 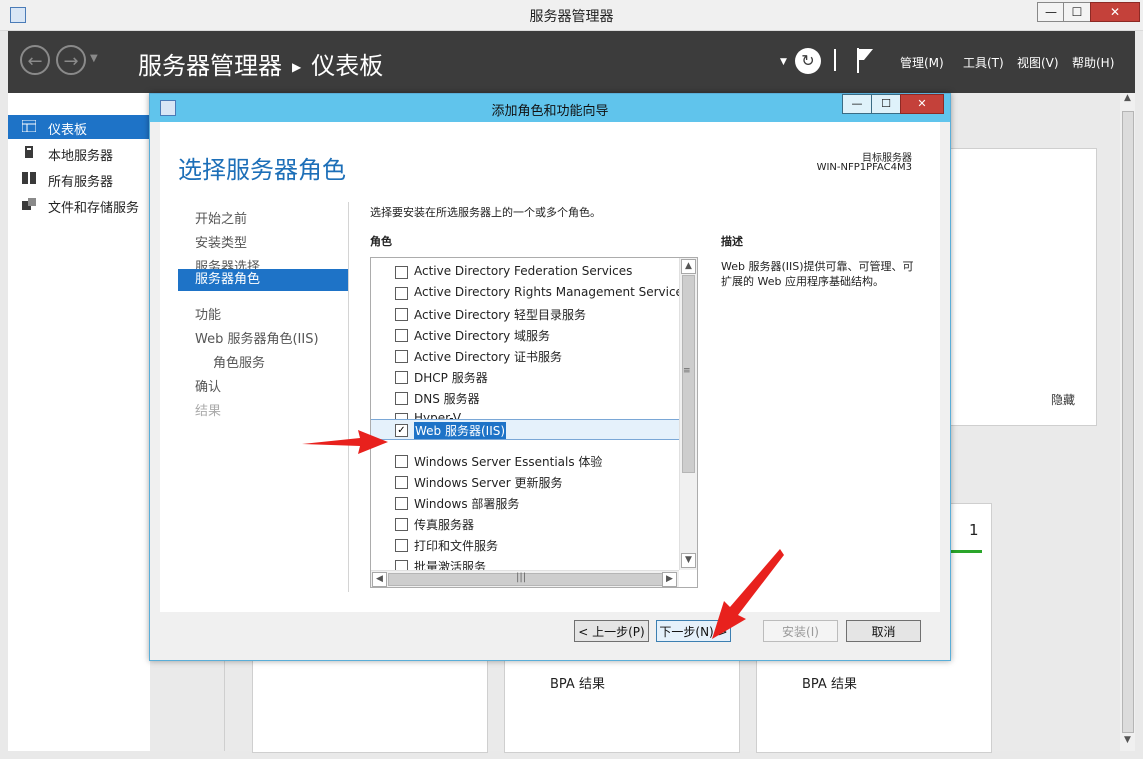 I want to click on sidebar-item-file-storage: 文件和存储服务, so click(x=79, y=205).